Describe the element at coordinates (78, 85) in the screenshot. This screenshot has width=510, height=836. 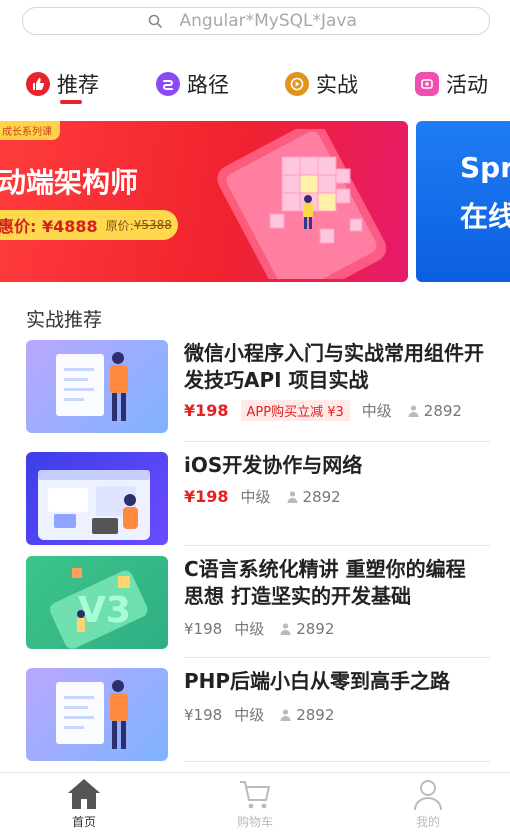
I see `nav-item-label: 推荐` at that location.